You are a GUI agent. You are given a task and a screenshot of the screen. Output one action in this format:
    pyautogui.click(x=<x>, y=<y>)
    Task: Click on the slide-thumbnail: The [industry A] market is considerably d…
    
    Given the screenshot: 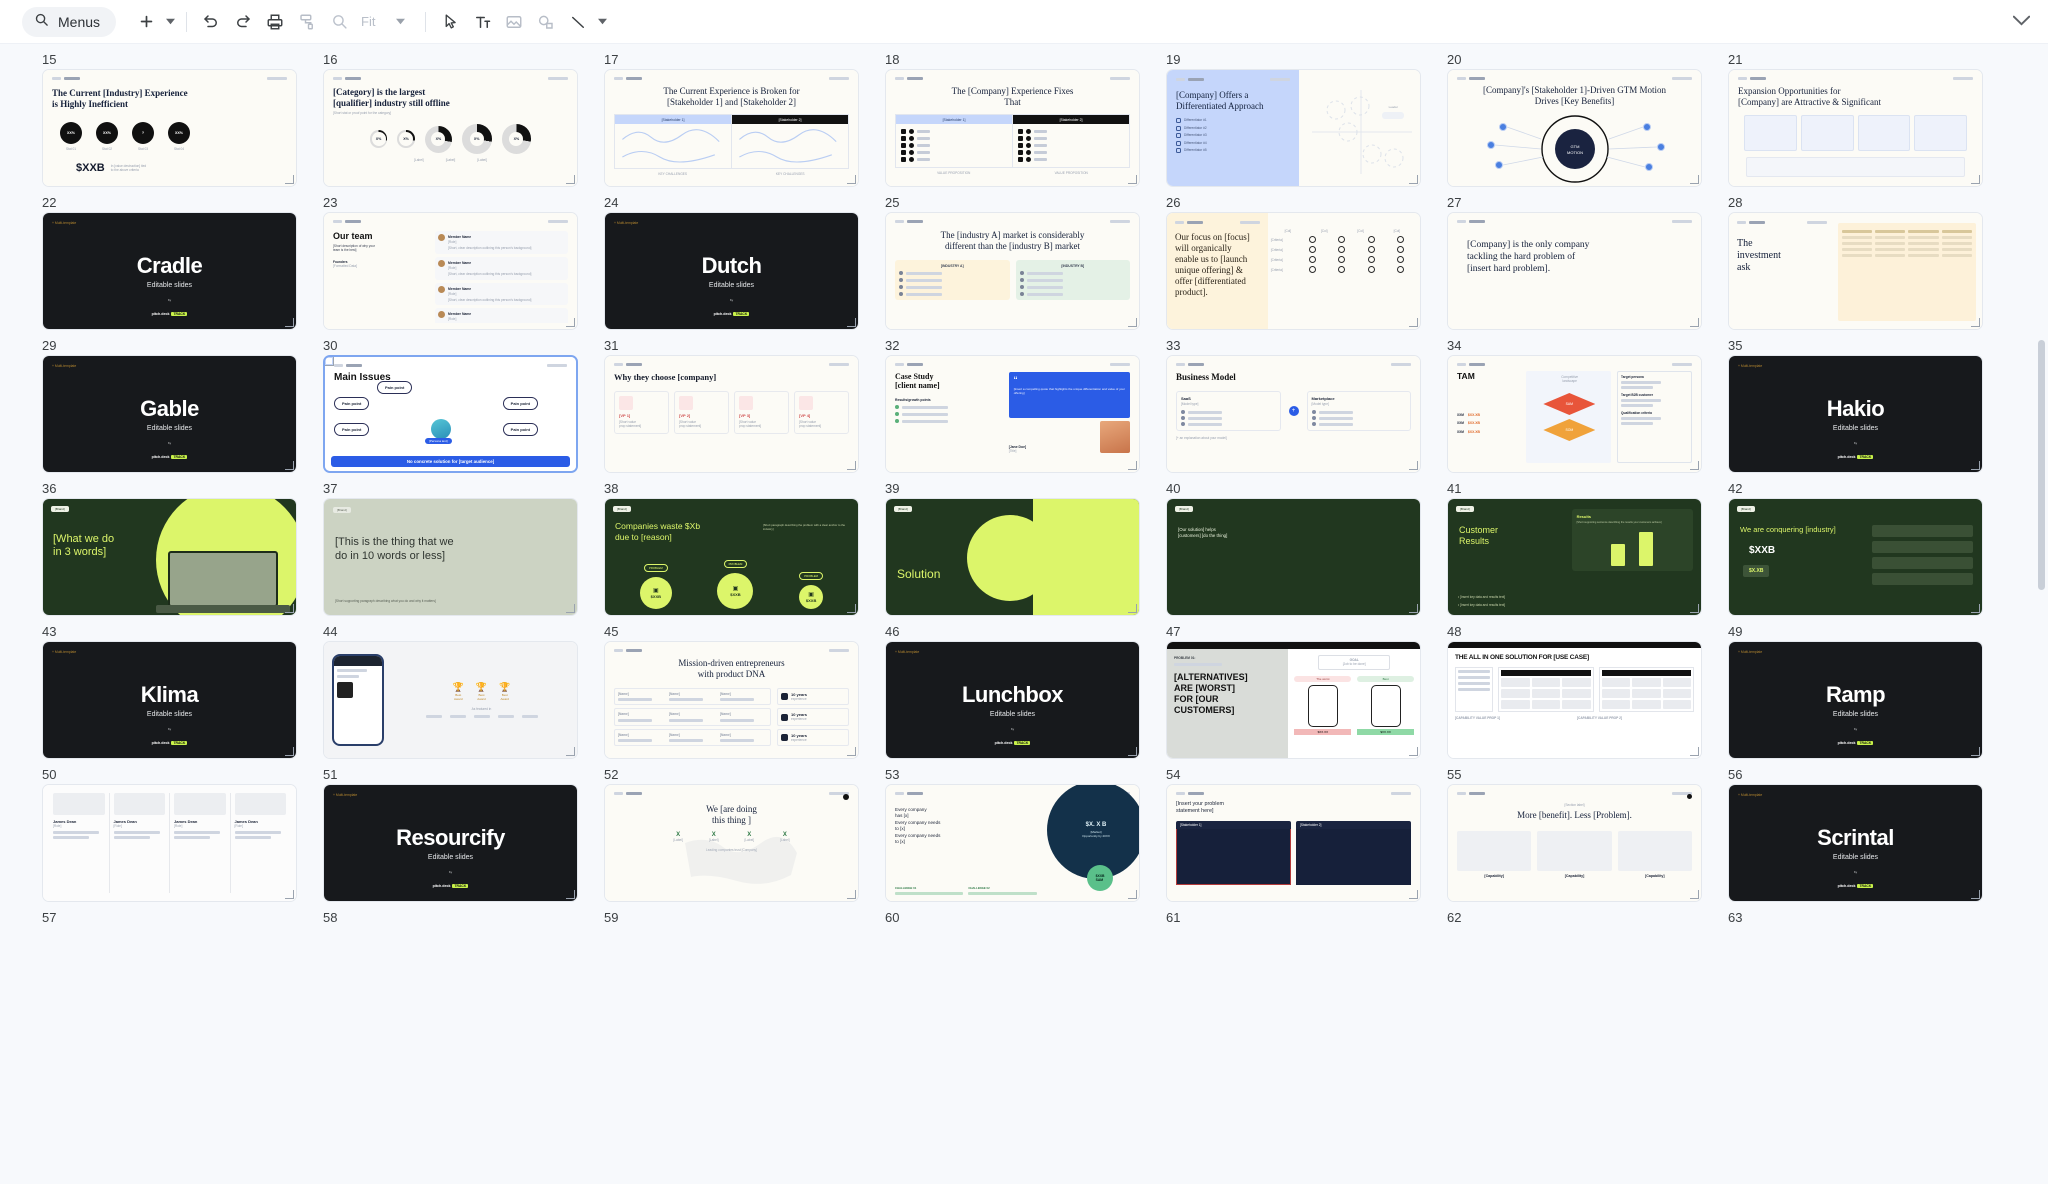 What is the action you would take?
    pyautogui.click(x=1012, y=271)
    